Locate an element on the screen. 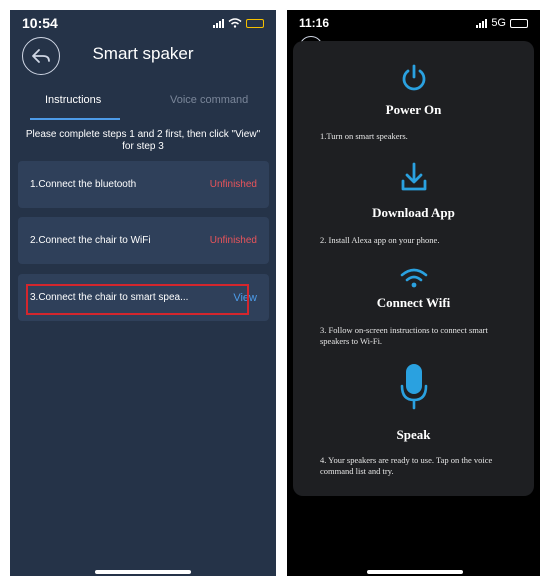 The image size is (544, 576). active-tab-indicator is located at coordinates (75, 119).